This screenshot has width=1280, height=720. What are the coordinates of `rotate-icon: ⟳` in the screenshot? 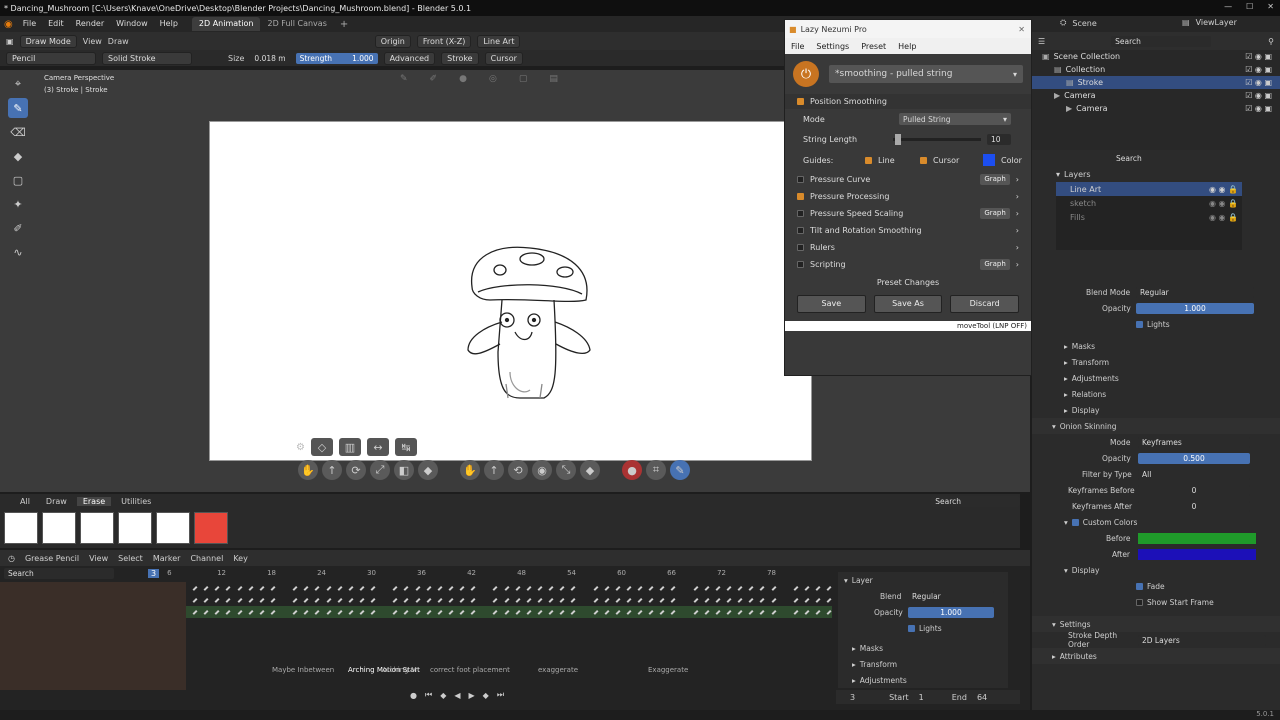 It's located at (356, 470).